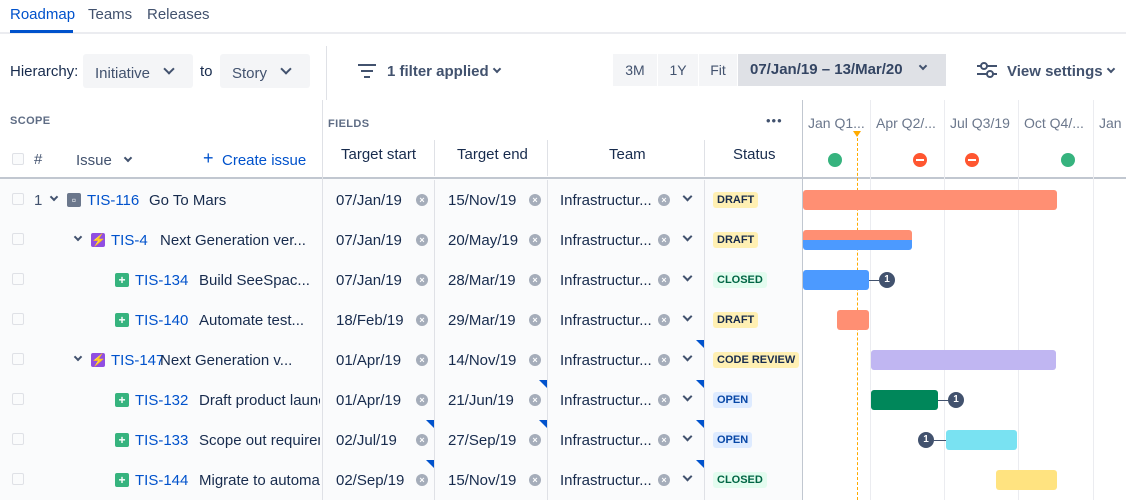  I want to click on issue-column-header: Issue, so click(94, 160).